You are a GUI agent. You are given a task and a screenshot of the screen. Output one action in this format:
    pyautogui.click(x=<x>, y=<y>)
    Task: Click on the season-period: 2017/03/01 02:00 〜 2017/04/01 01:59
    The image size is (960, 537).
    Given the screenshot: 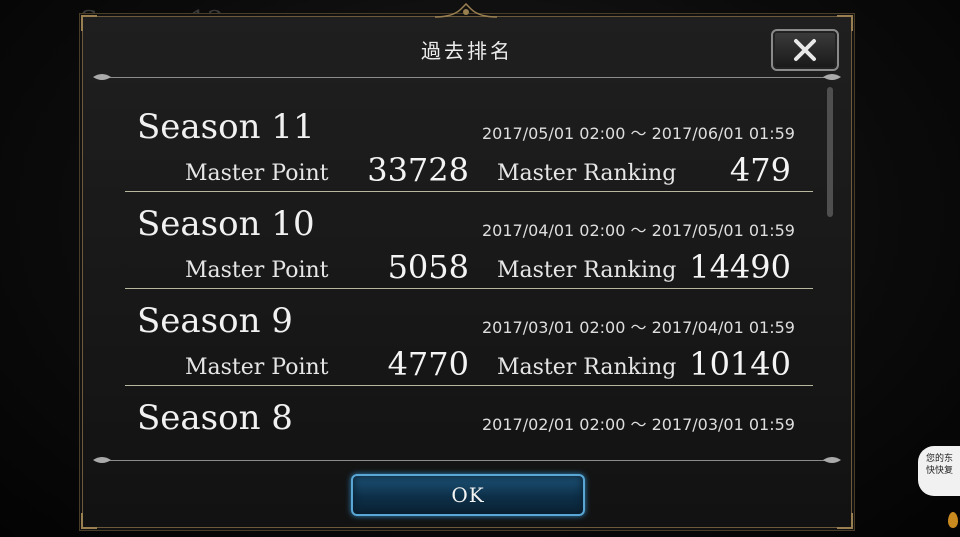 What is the action you would take?
    pyautogui.click(x=638, y=327)
    